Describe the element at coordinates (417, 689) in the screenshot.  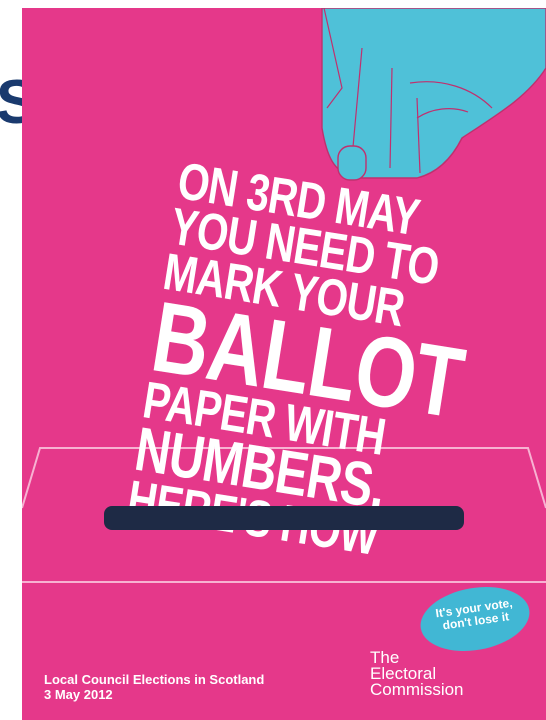
I see `brand-line-3: Commission` at that location.